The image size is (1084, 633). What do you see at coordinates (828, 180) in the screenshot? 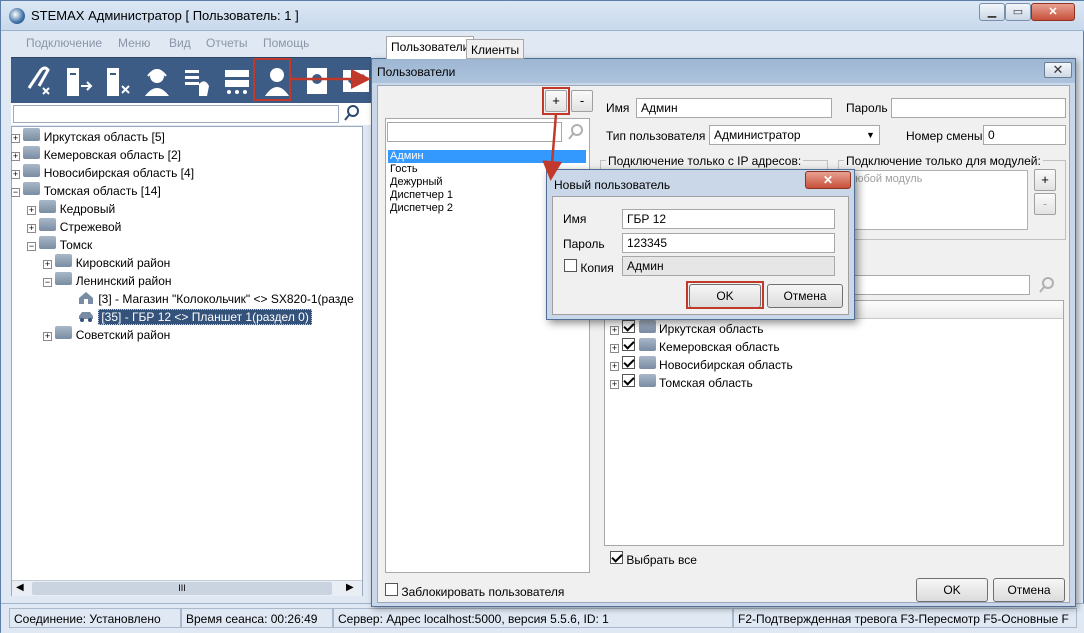
I see `new-user-close-button: ✕` at bounding box center [828, 180].